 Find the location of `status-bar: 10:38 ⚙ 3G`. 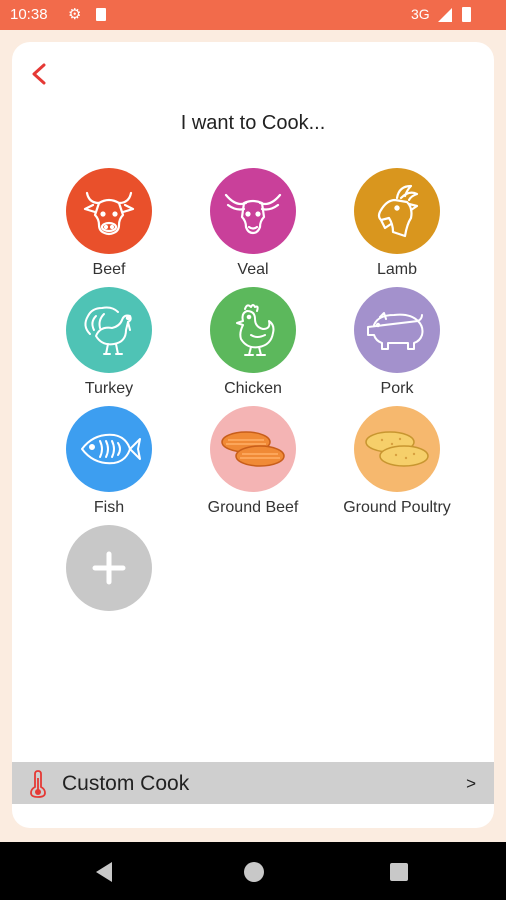

status-bar: 10:38 ⚙ 3G is located at coordinates (253, 15).